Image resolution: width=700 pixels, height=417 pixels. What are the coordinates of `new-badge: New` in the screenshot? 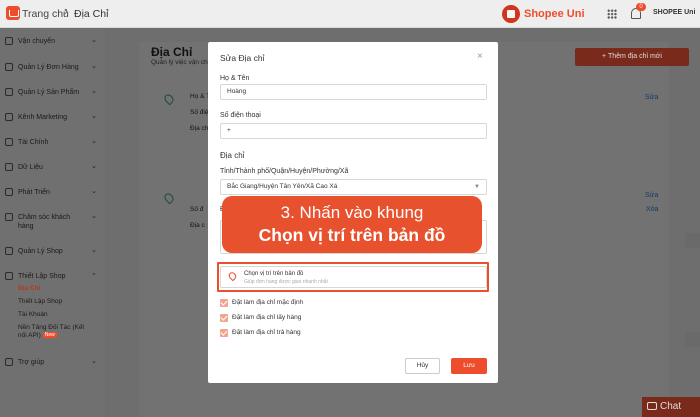 It's located at (49, 335).